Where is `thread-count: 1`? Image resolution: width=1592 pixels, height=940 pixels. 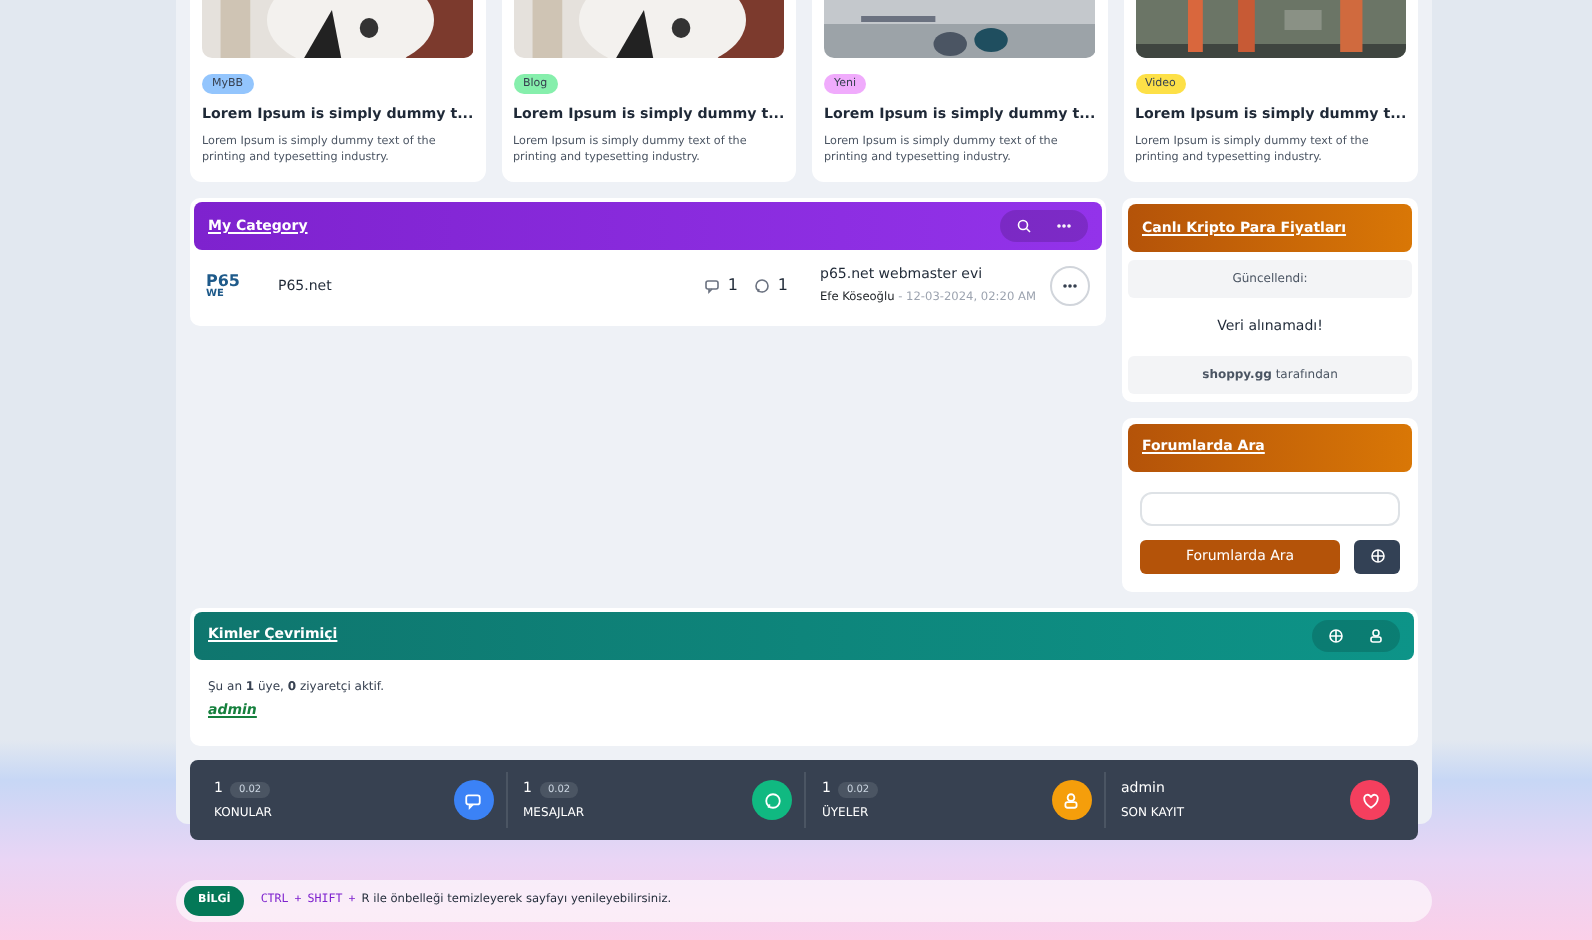
thread-count: 1 is located at coordinates (732, 286).